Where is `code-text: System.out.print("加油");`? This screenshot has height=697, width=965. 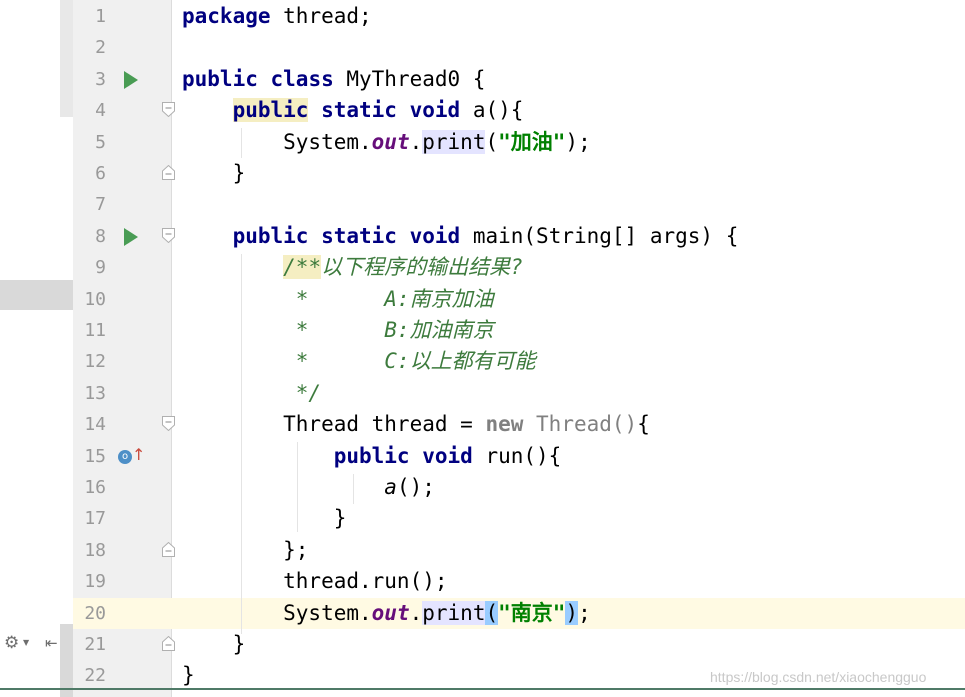
code-text: System.out.print("加油"); is located at coordinates (386, 142).